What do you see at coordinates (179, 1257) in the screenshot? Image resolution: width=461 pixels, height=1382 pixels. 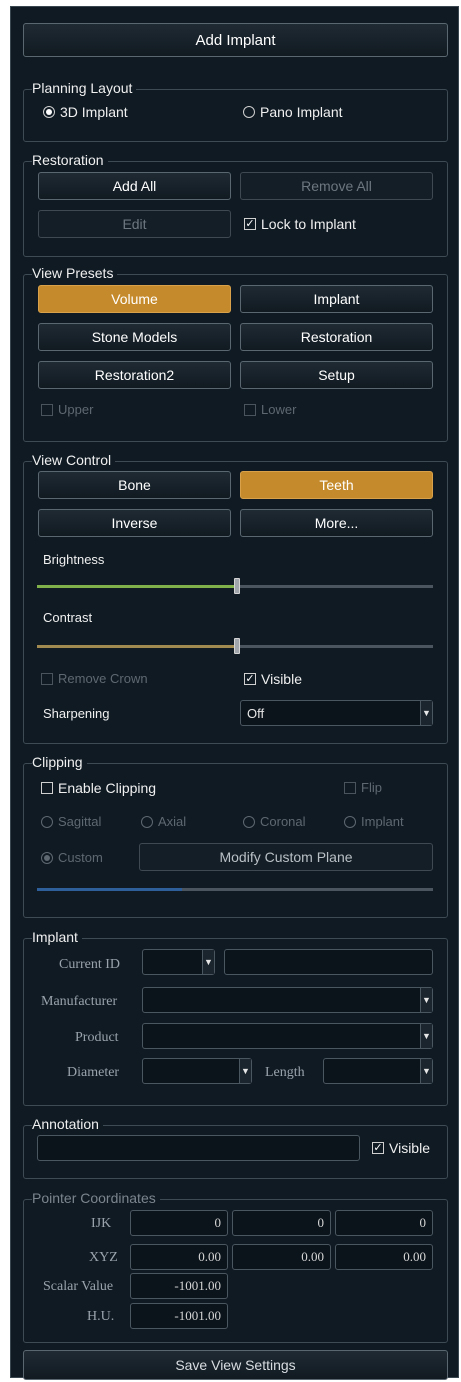 I see `xyz-x-field: 0.00` at bounding box center [179, 1257].